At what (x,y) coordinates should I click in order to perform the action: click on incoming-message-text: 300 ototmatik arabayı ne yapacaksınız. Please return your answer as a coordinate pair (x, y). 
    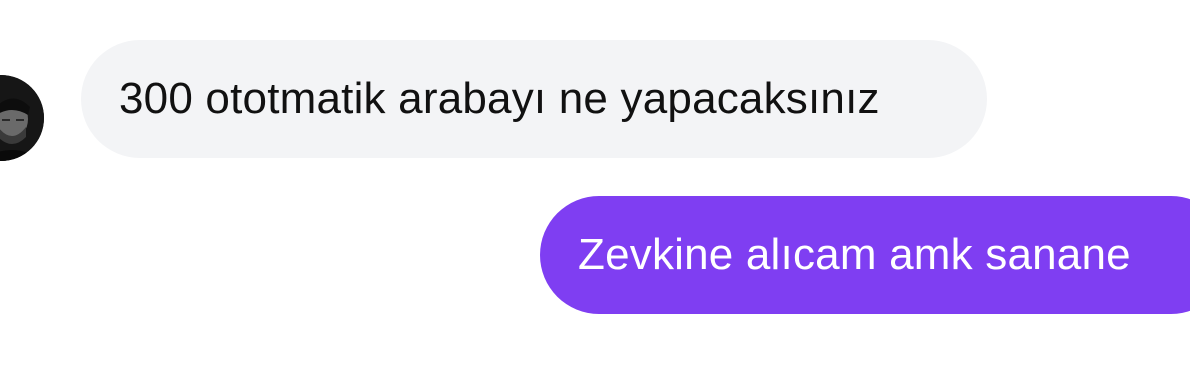
    Looking at the image, I should click on (499, 98).